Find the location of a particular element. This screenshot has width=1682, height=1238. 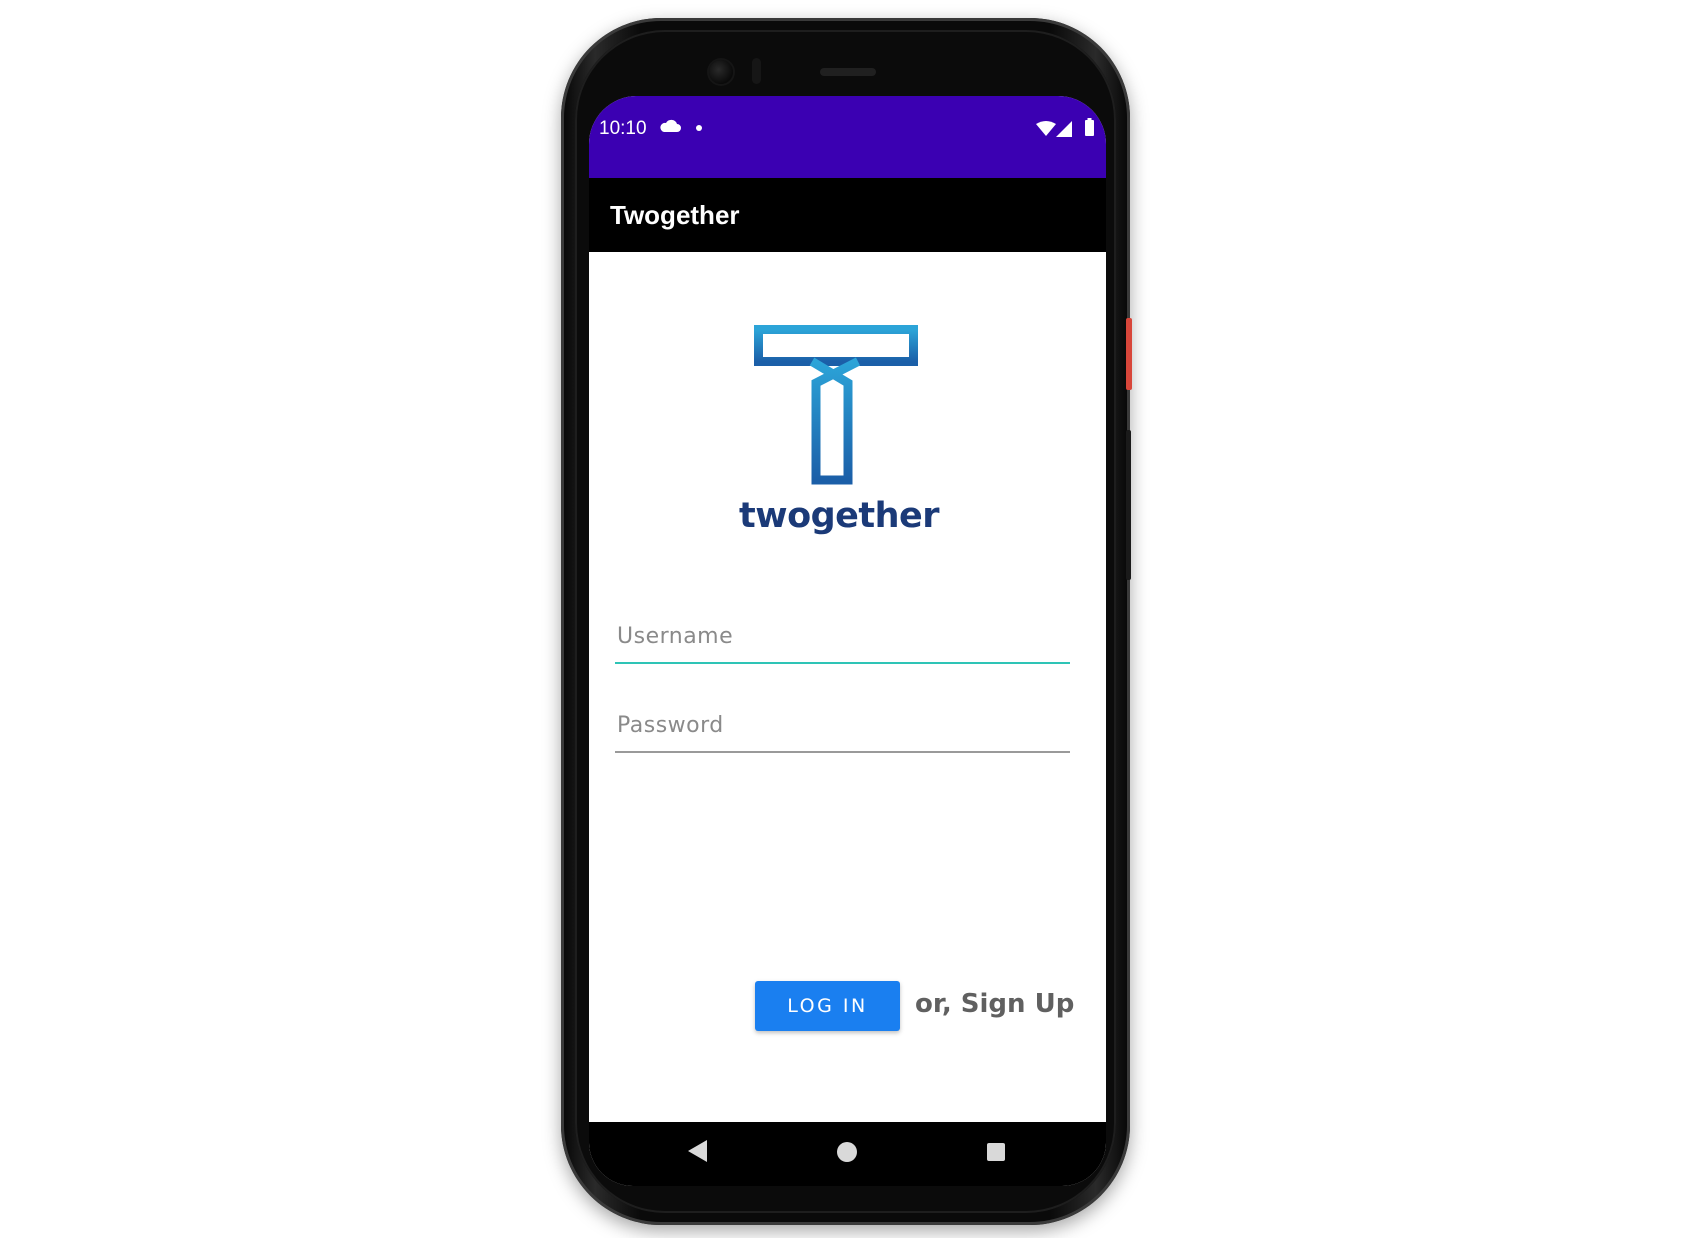

logo-wordmark: twogether is located at coordinates (839, 516).